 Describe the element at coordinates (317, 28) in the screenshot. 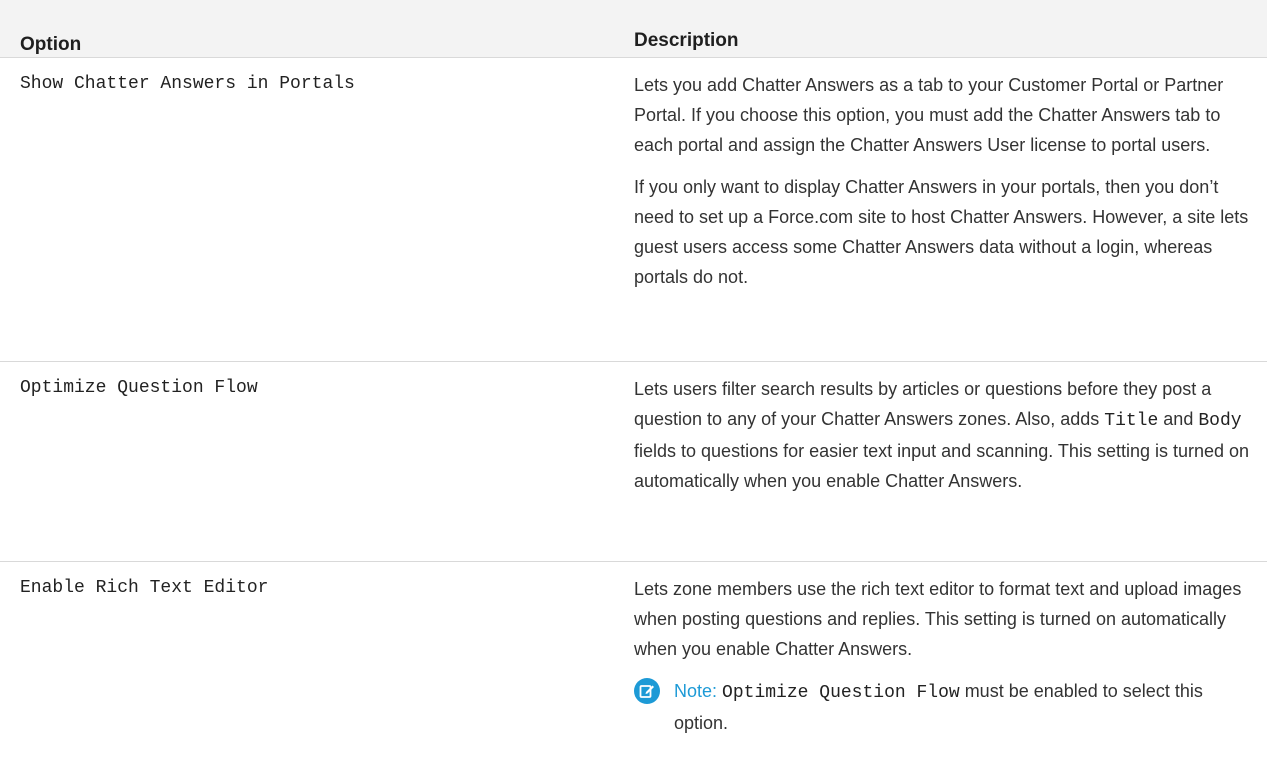

I see `header-option-cell: Option` at that location.